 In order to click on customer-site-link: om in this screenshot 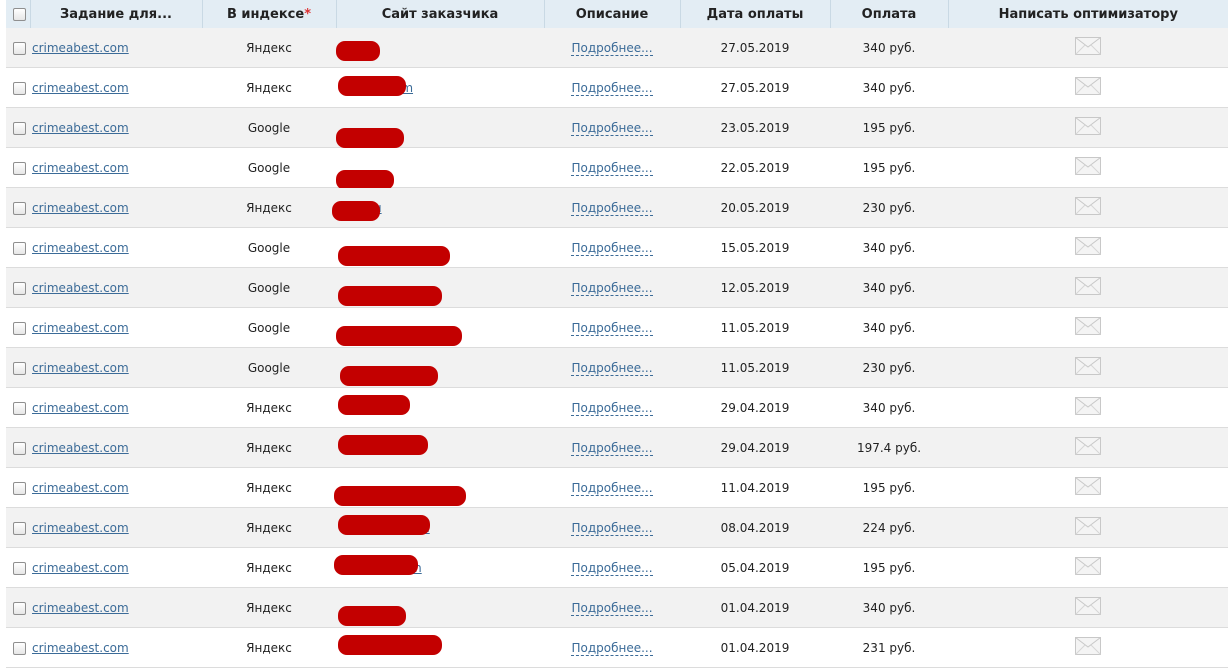, I will do `click(374, 85)`.